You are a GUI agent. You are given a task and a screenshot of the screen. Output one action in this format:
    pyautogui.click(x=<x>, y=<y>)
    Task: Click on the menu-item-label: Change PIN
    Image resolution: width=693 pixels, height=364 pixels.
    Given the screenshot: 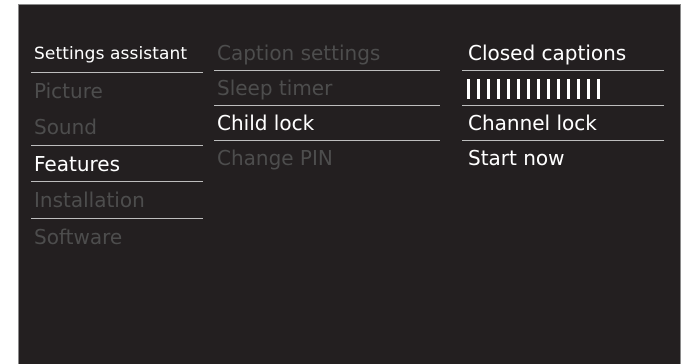 What is the action you would take?
    pyautogui.click(x=275, y=158)
    